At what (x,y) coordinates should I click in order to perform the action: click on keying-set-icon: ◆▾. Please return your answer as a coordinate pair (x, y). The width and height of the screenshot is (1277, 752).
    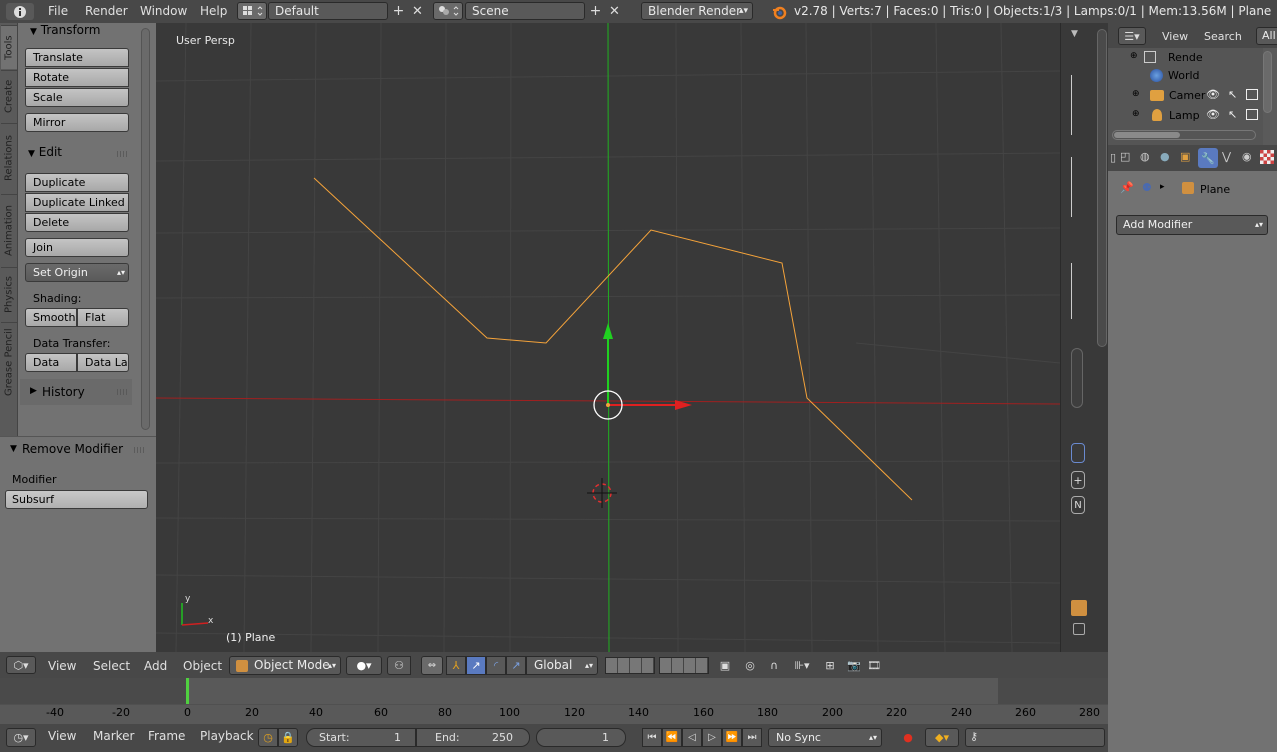
    Looking at the image, I should click on (942, 737).